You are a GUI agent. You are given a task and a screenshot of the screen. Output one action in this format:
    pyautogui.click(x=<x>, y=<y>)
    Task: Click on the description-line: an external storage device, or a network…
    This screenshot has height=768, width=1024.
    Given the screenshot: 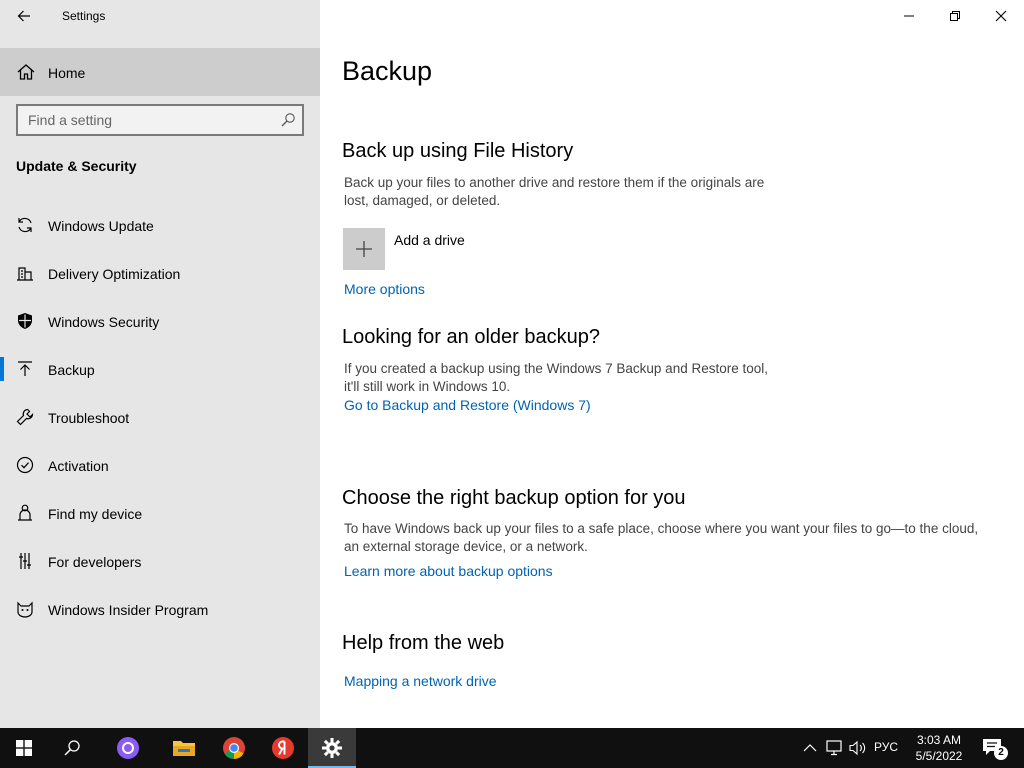 What is the action you would take?
    pyautogui.click(x=466, y=546)
    